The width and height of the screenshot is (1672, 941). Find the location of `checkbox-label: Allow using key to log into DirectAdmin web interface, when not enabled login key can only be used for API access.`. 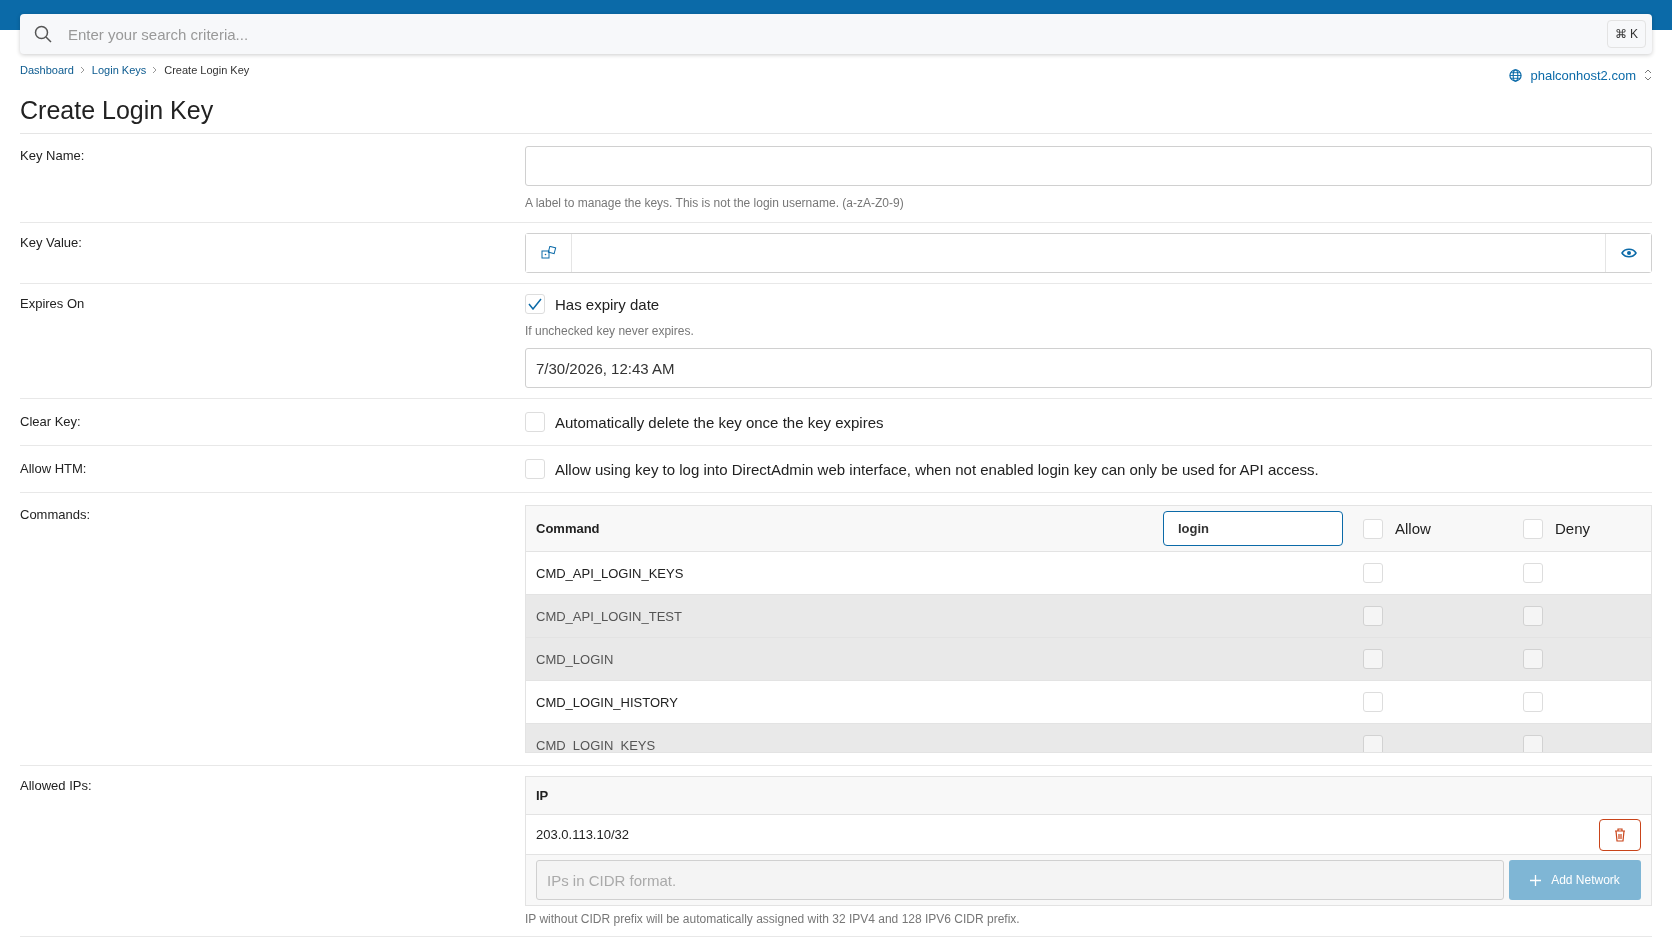

checkbox-label: Allow using key to log into DirectAdmin web interface, when not enabled login key can only be used for API access. is located at coordinates (937, 469).